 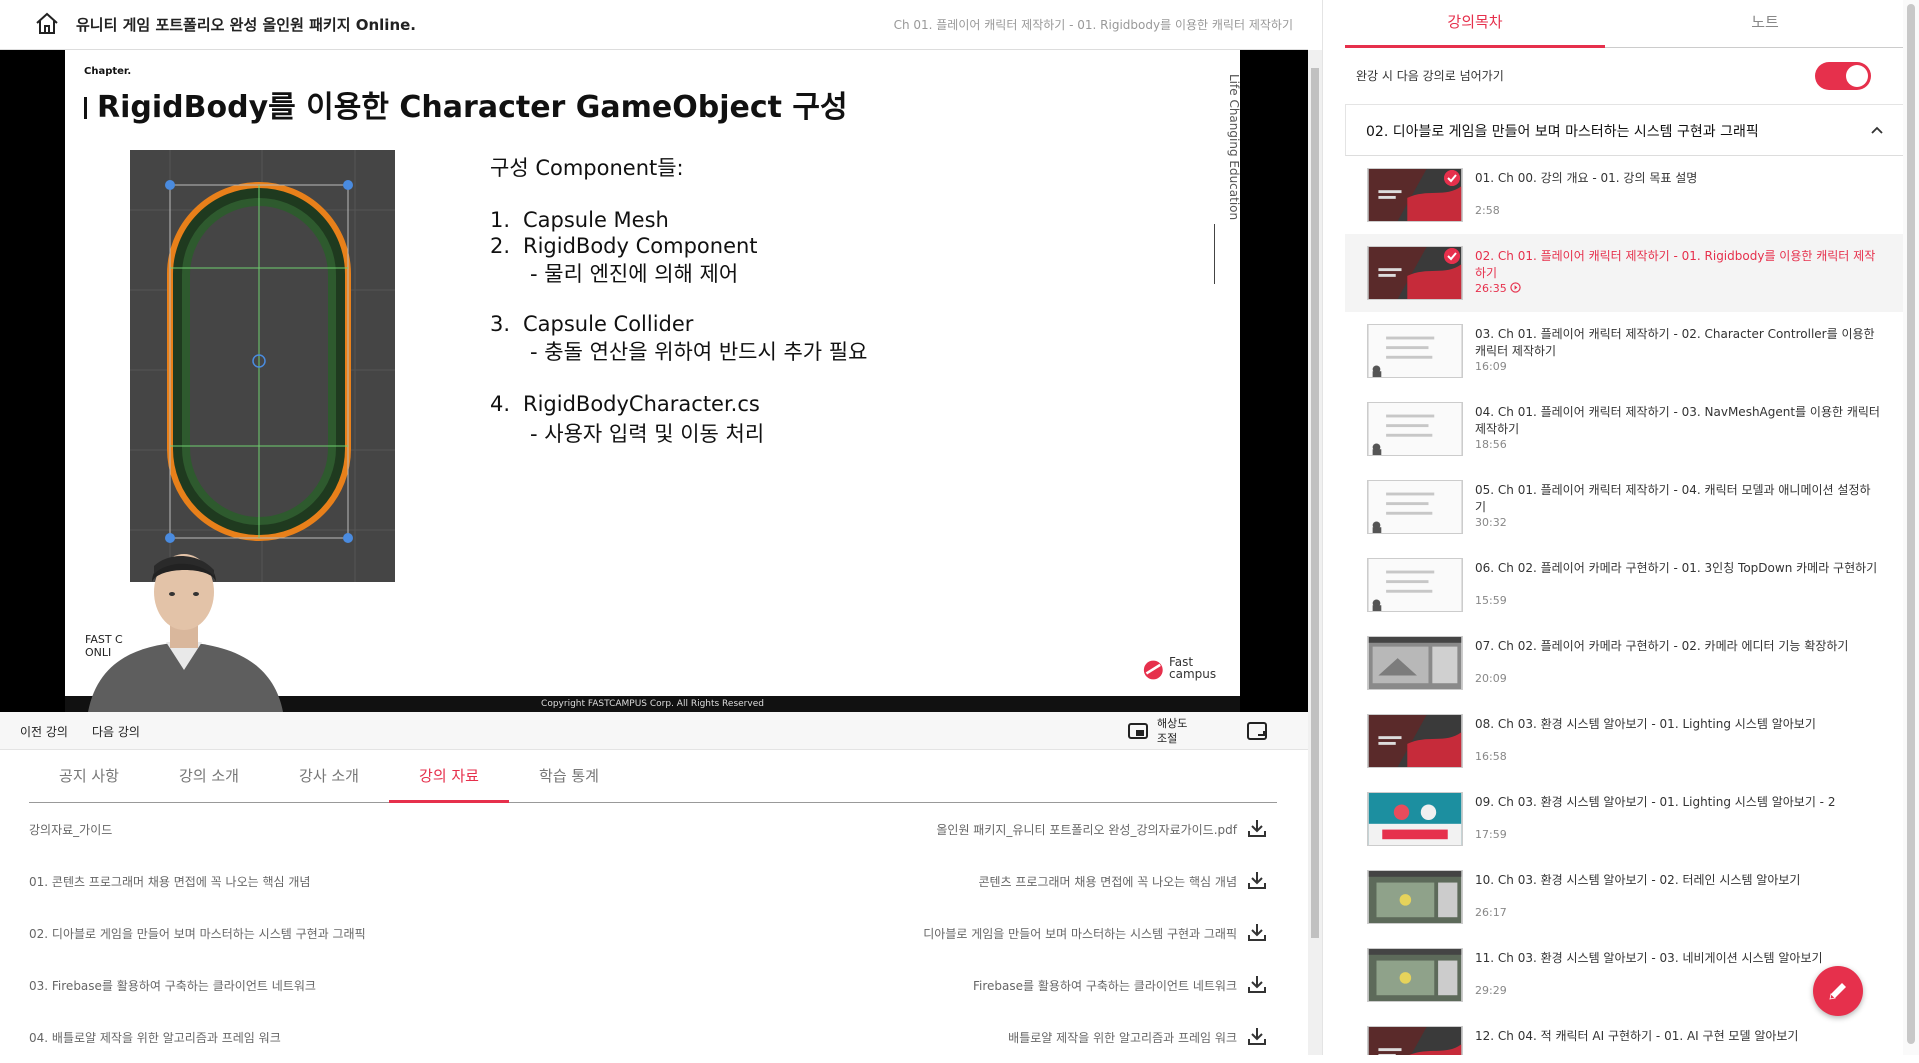 I want to click on material-file-link: 배틀로얄 제작을 위한 알고리즘과 프레임 워크, so click(x=1122, y=1037).